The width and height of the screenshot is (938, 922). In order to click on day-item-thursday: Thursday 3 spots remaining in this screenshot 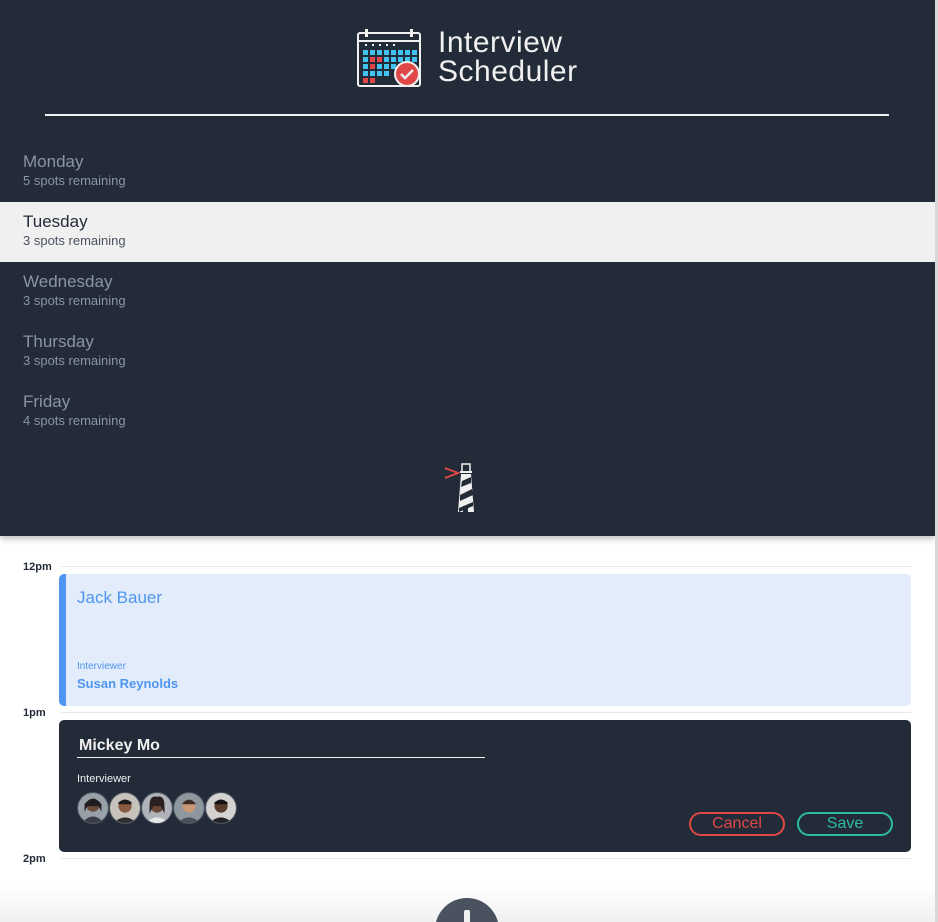, I will do `click(467, 352)`.